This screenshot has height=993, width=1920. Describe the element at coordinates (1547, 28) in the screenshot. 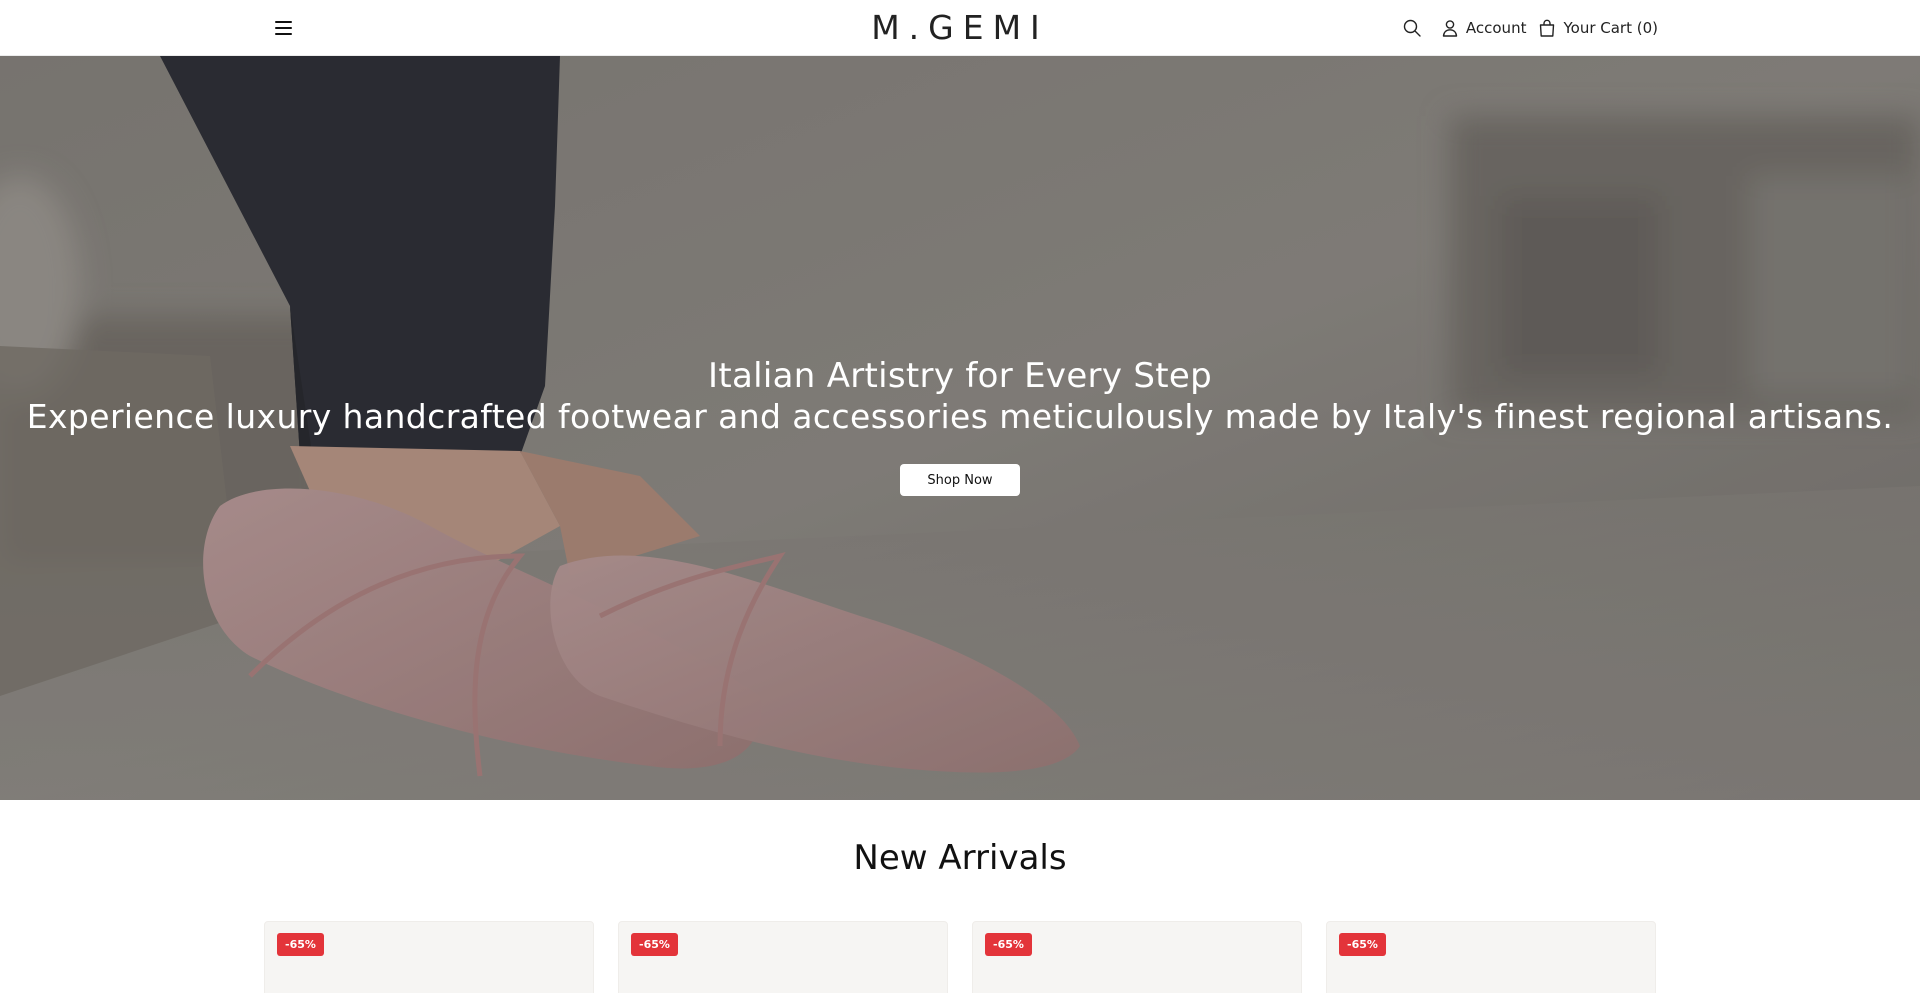

I see `shopping-bag-icon` at that location.